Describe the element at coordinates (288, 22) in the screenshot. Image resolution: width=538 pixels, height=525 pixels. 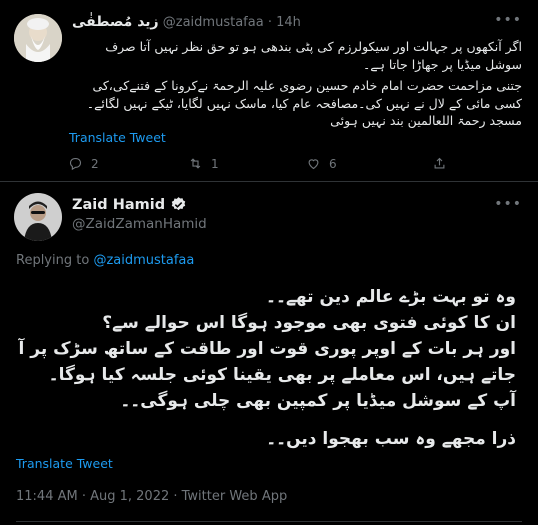
I see `tweet-time: 14h` at that location.